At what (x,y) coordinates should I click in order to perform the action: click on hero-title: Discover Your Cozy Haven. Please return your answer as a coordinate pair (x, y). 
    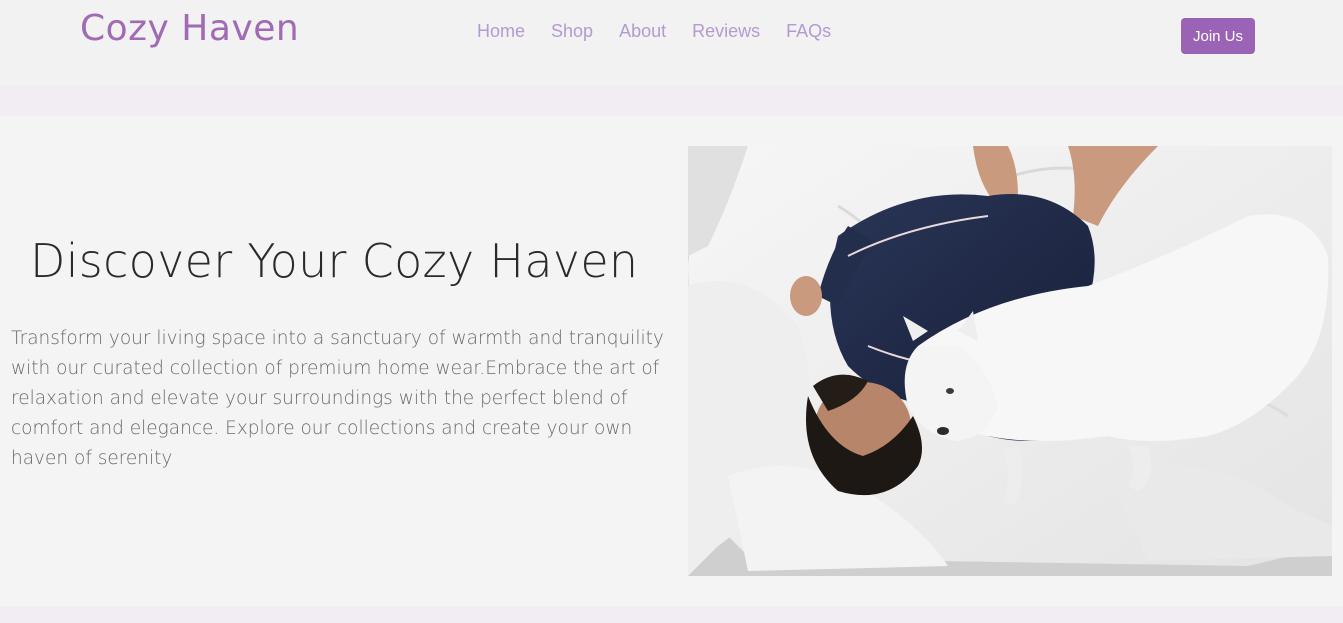
    Looking at the image, I should click on (334, 261).